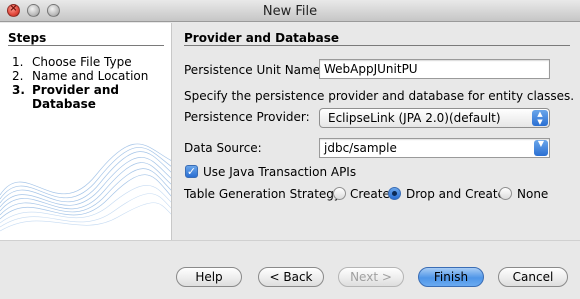  I want to click on cancel-button: Cancel, so click(533, 277).